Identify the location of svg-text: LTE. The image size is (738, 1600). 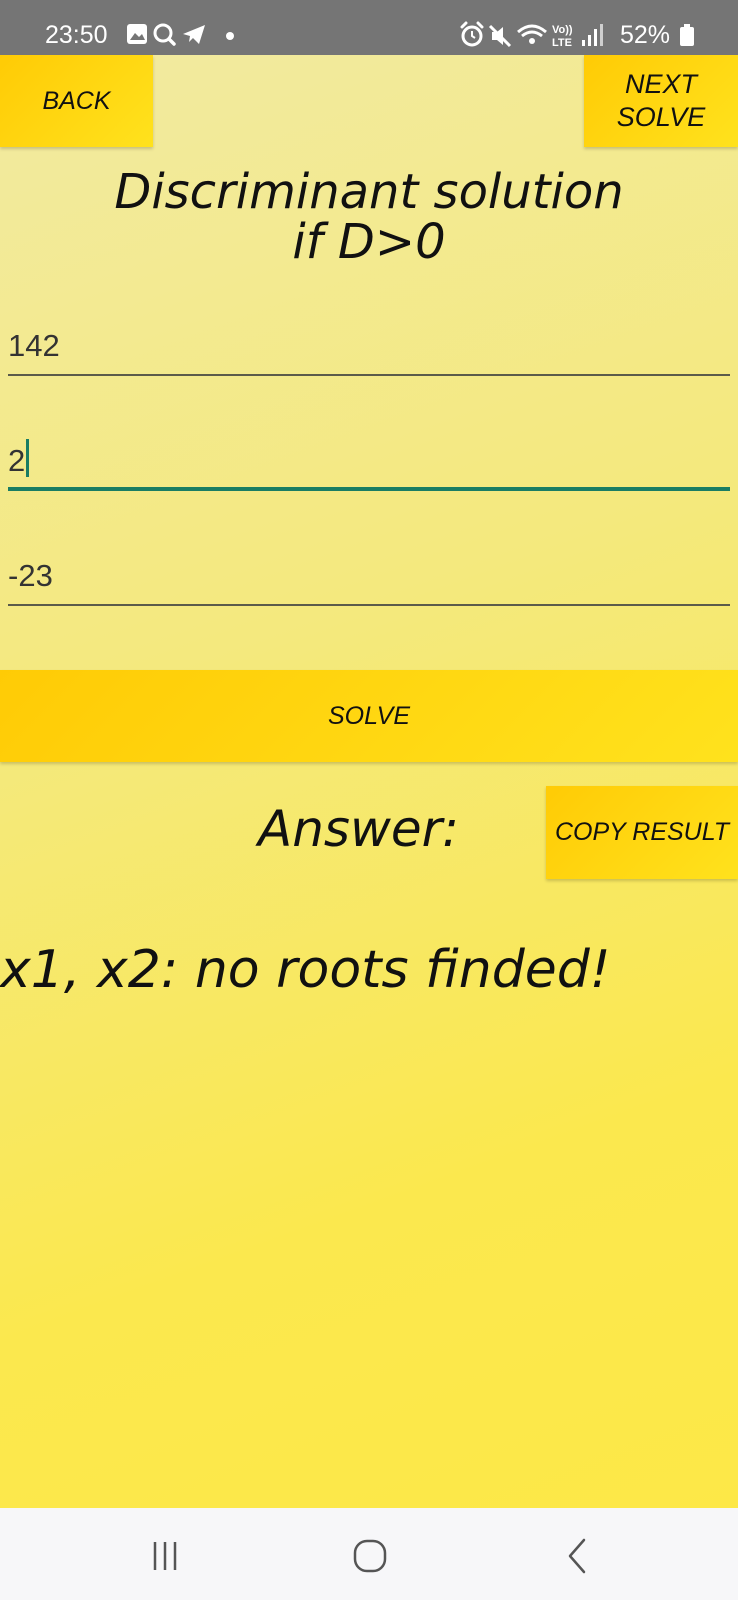
(562, 43).